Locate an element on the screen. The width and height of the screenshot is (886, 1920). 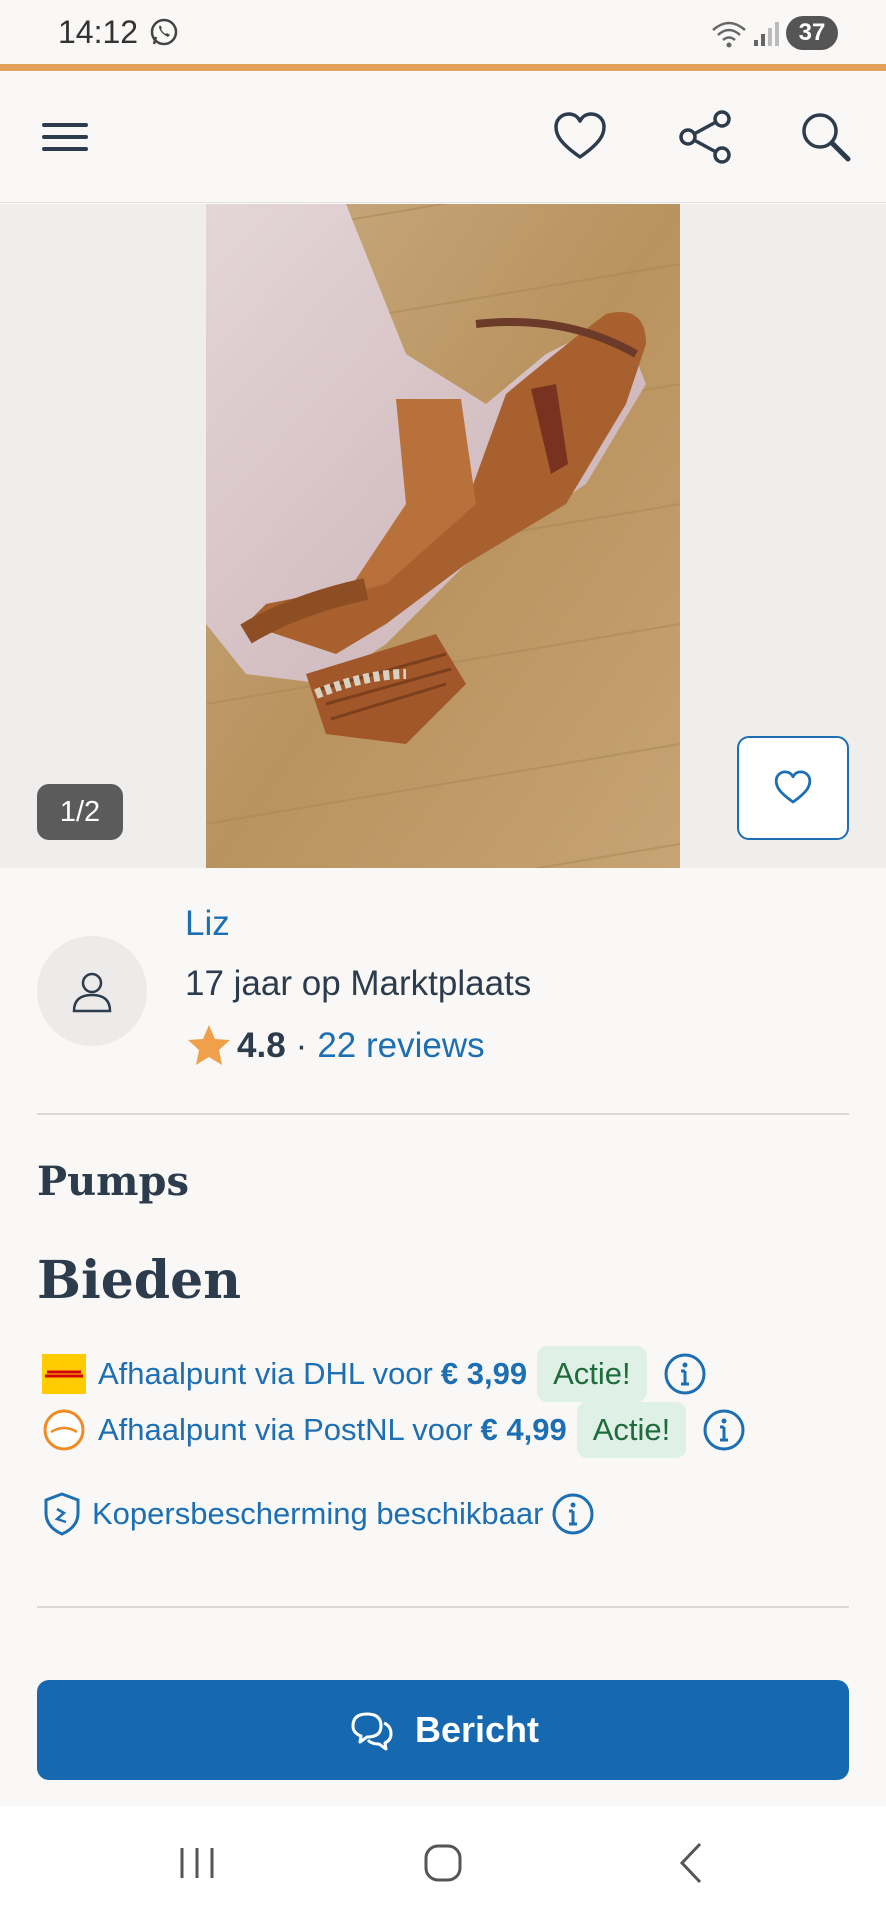
shipping-text: Afhaalpunt via DHL voor is located at coordinates (265, 1373).